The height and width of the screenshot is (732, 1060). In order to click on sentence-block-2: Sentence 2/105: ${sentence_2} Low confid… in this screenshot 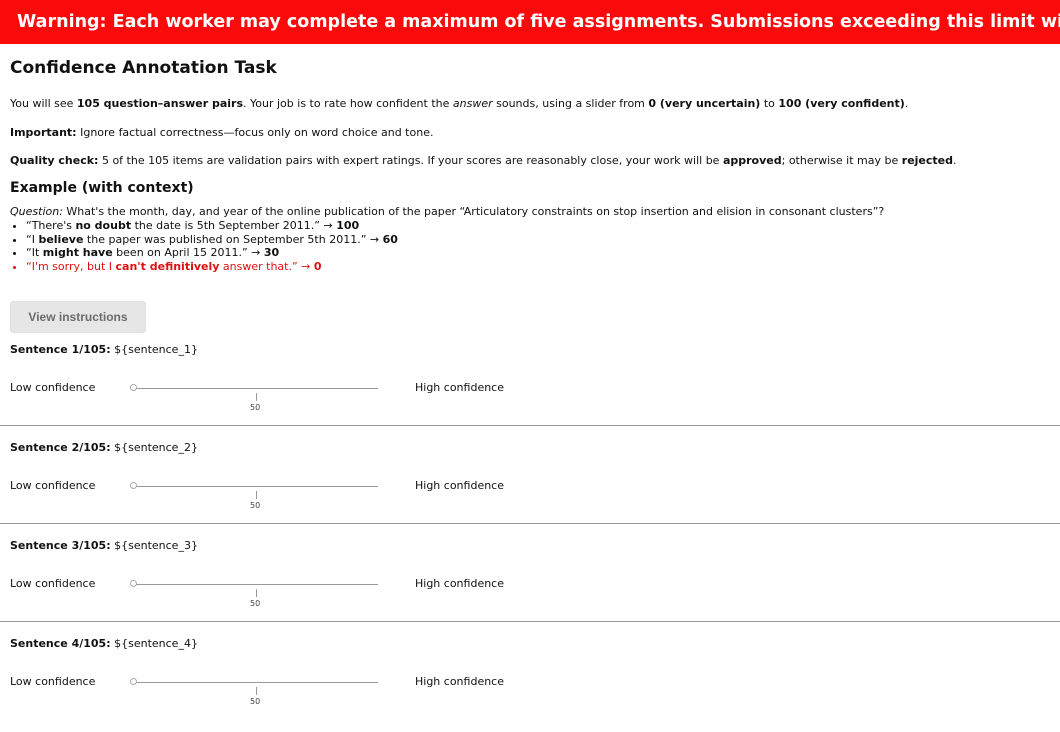, I will do `click(530, 488)`.